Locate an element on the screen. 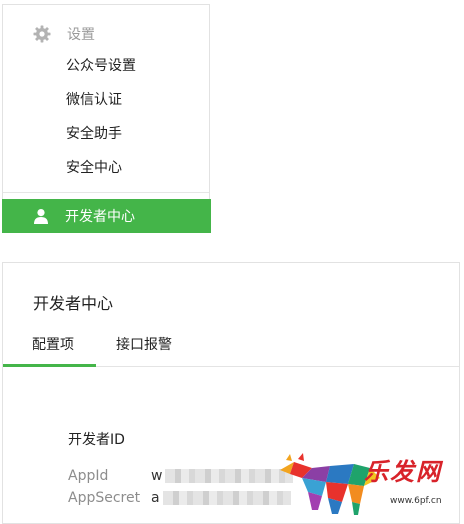  sidebar-item-wechat-verify: 微信认证 is located at coordinates (94, 100).